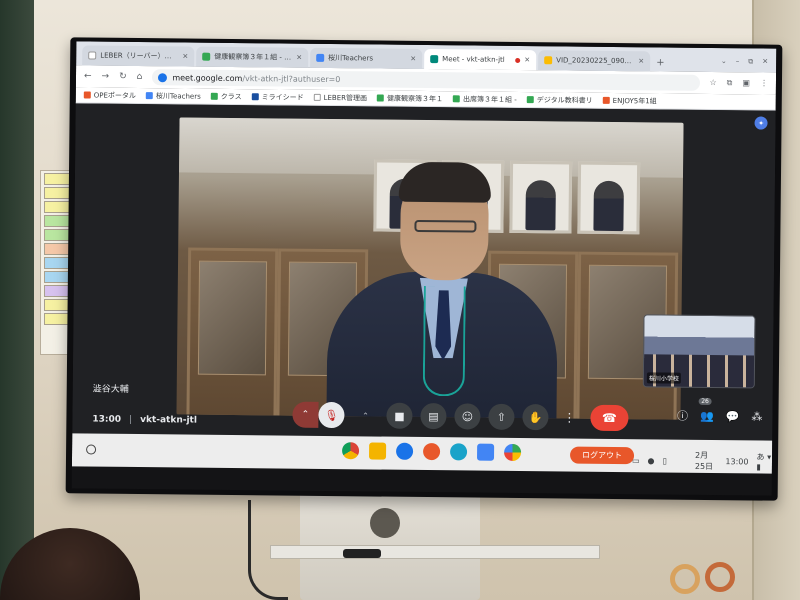  What do you see at coordinates (764, 462) in the screenshot?
I see `system-tray-icons: あ ▾ ▮` at bounding box center [764, 462].